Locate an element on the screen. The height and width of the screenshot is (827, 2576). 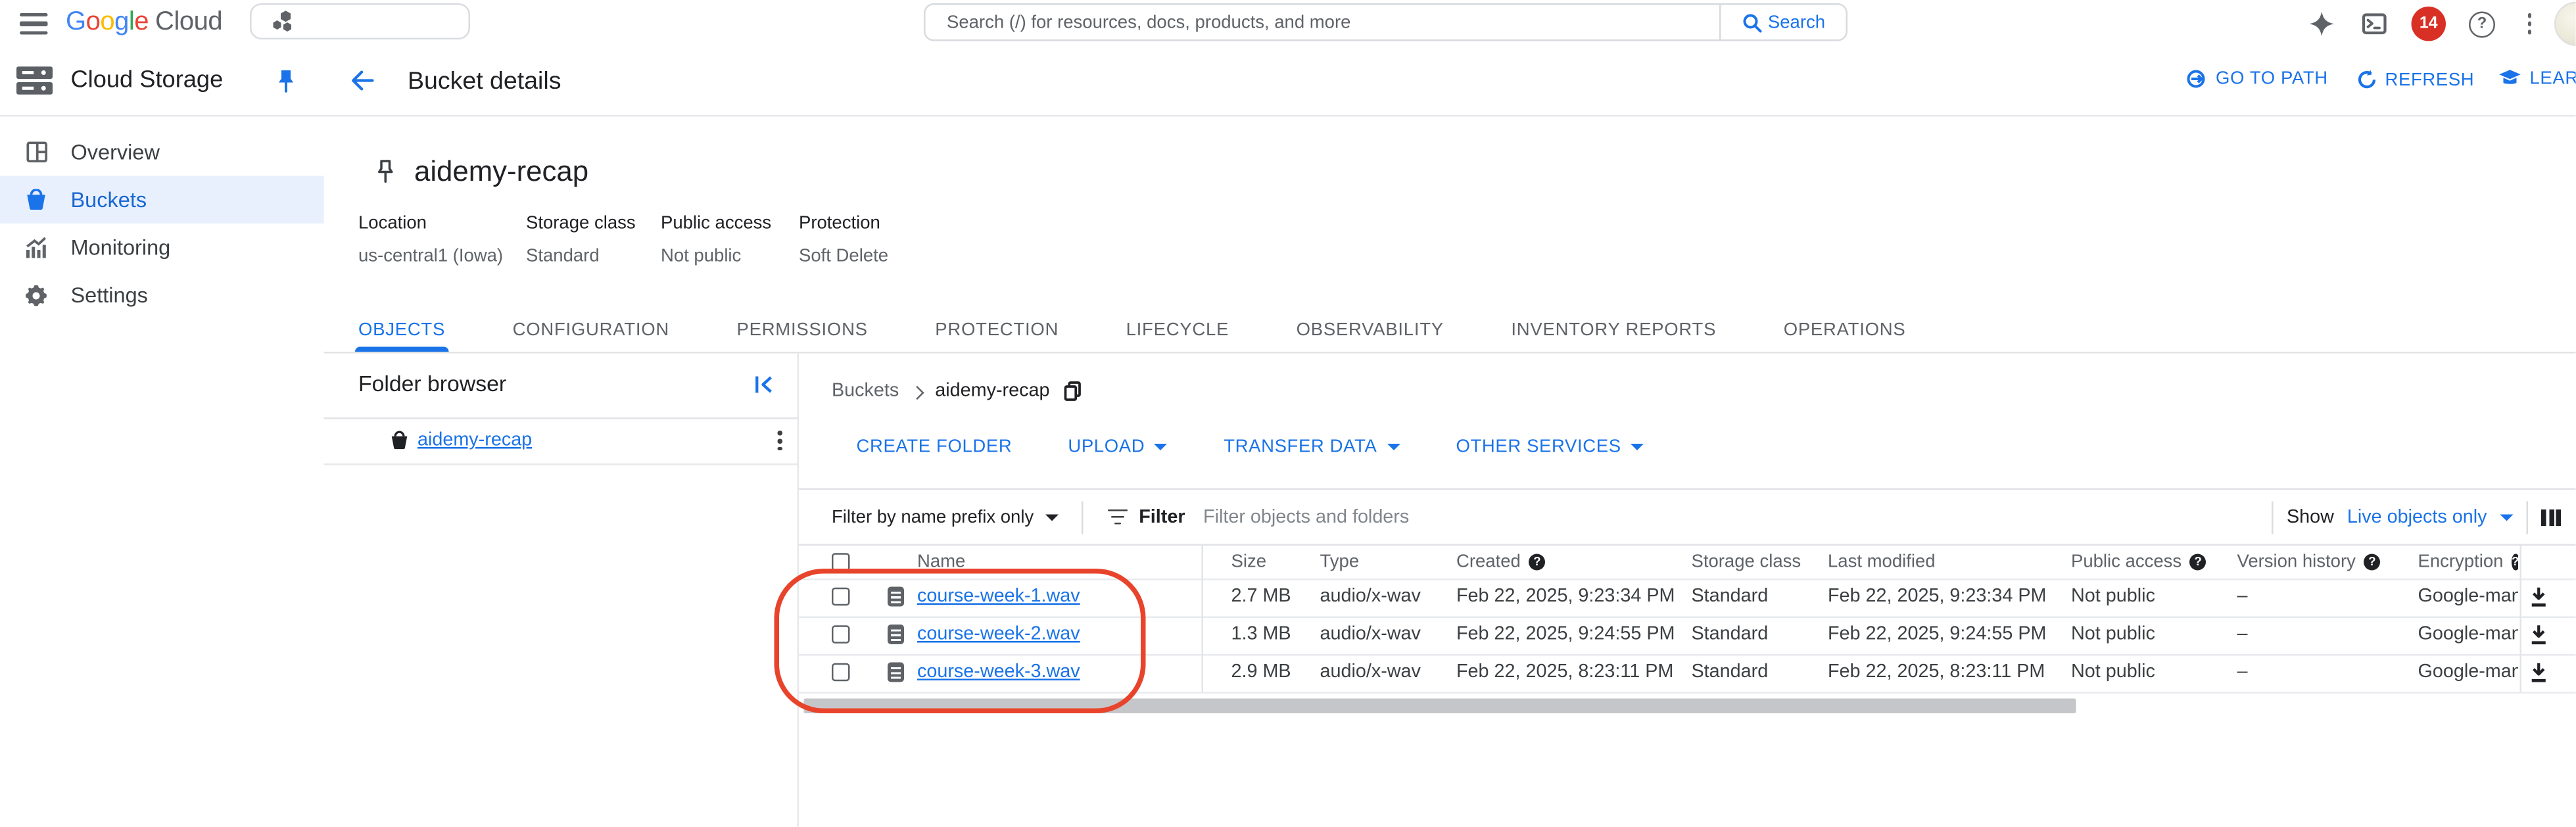
column-header-type: Type is located at coordinates (1340, 561).